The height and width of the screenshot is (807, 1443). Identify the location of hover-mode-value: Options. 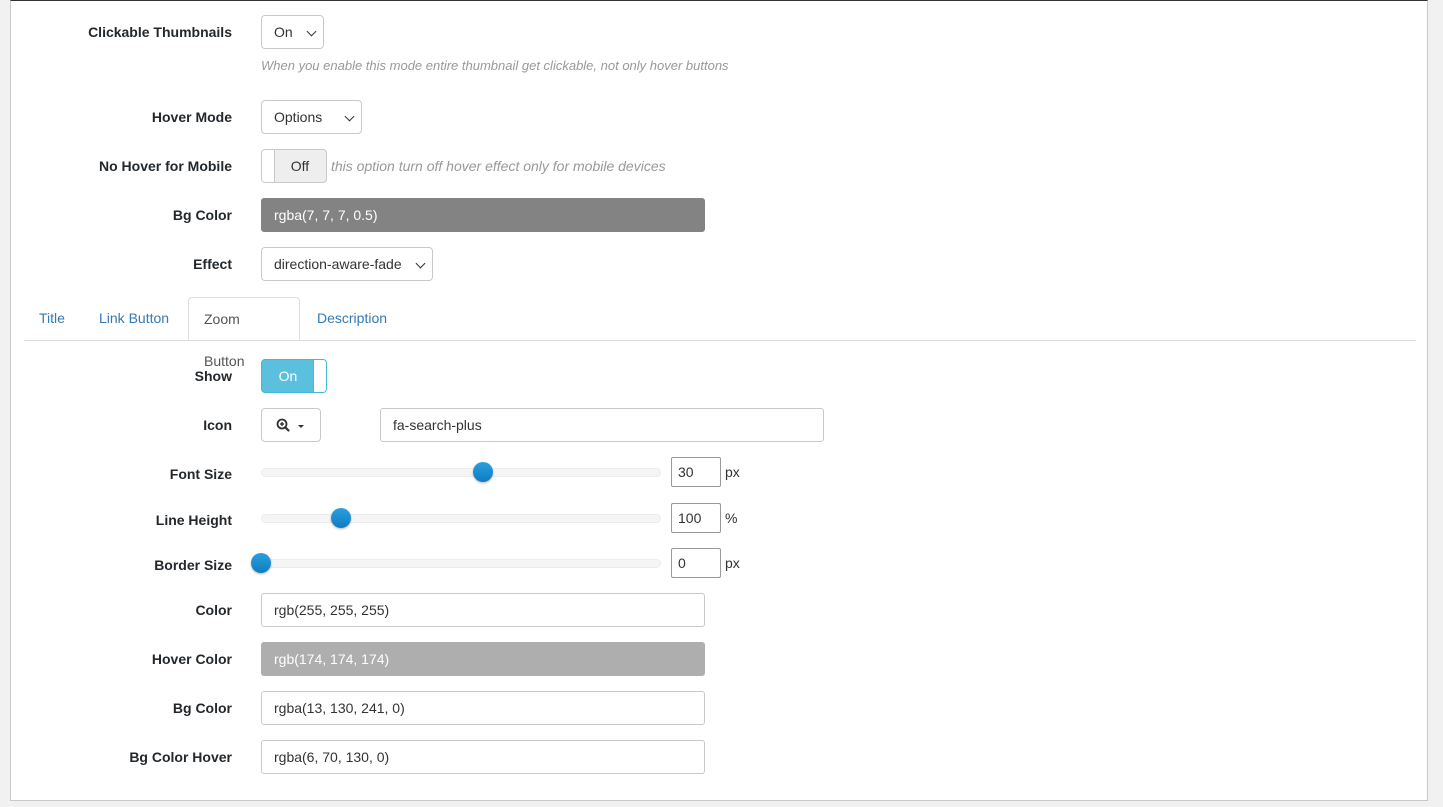
(298, 117).